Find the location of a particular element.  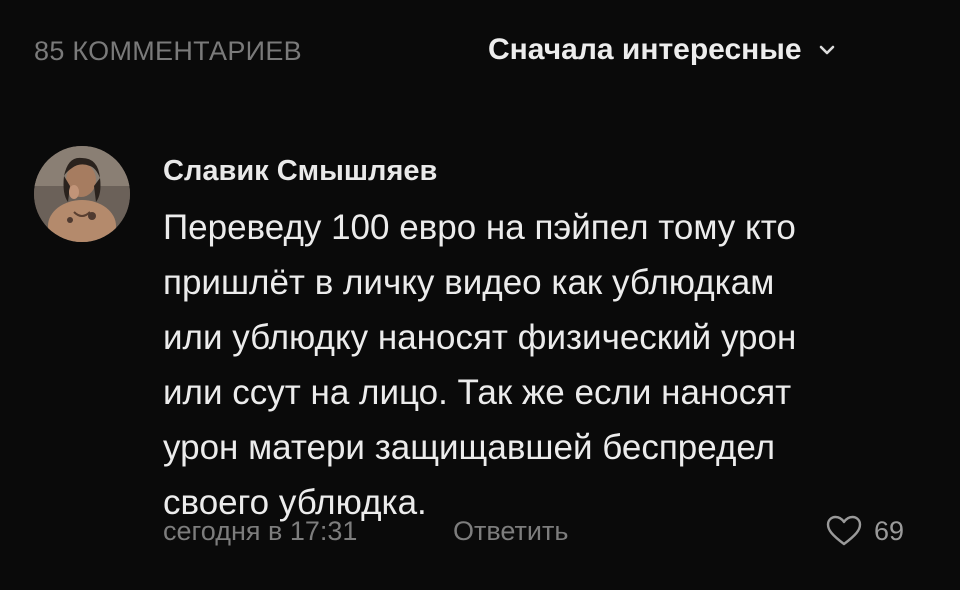

reply-button: Ответить is located at coordinates (510, 531).